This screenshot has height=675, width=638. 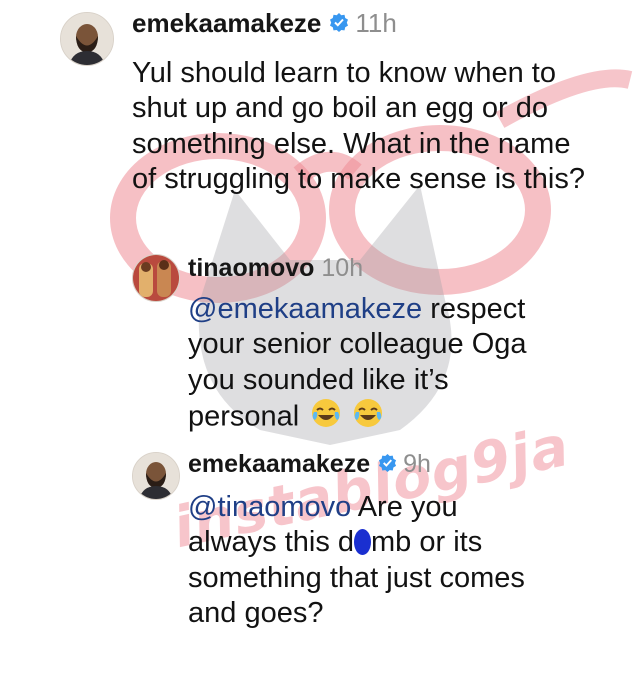 I want to click on timestamp: 9h, so click(x=417, y=464).